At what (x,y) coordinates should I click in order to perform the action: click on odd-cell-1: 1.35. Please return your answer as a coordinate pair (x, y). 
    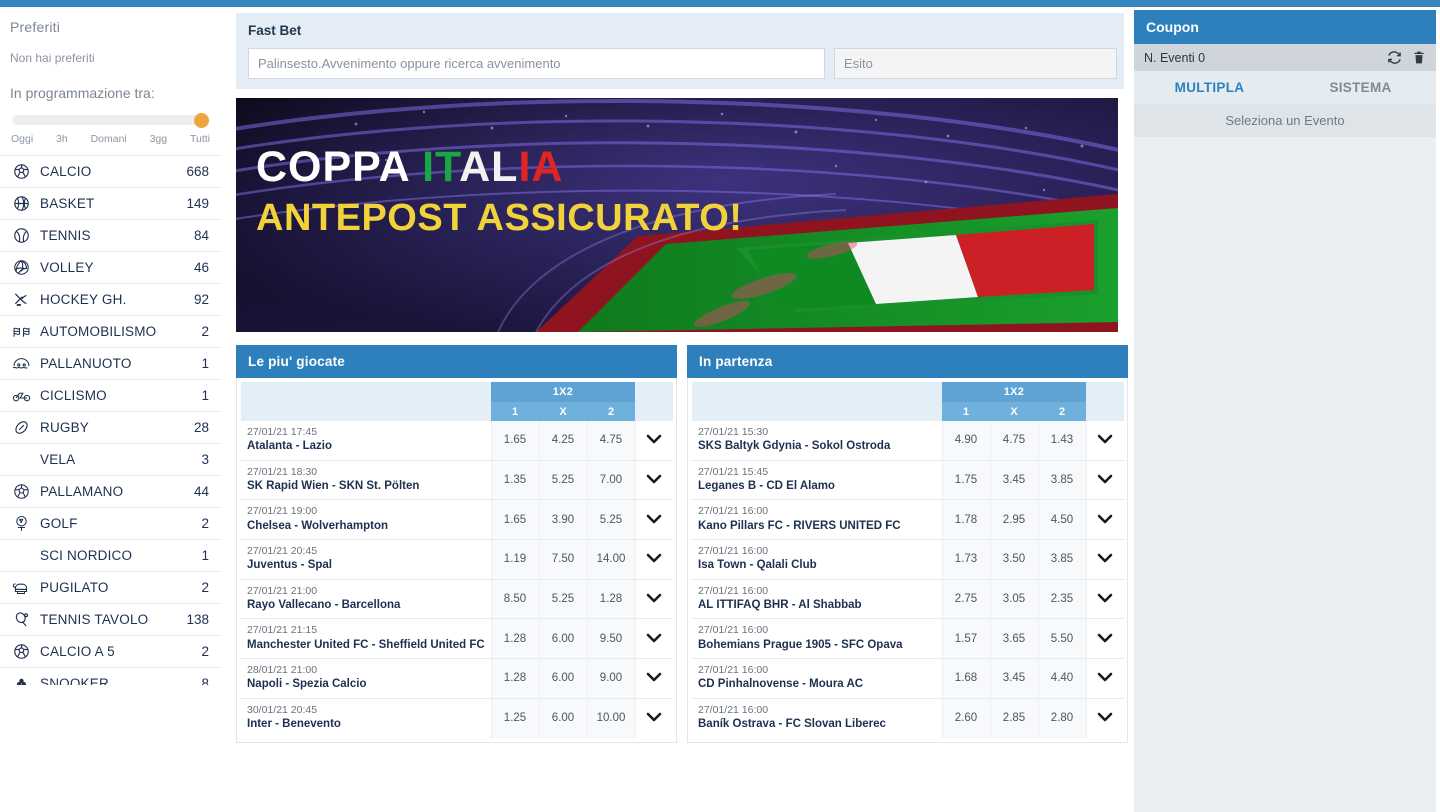
    Looking at the image, I should click on (515, 480).